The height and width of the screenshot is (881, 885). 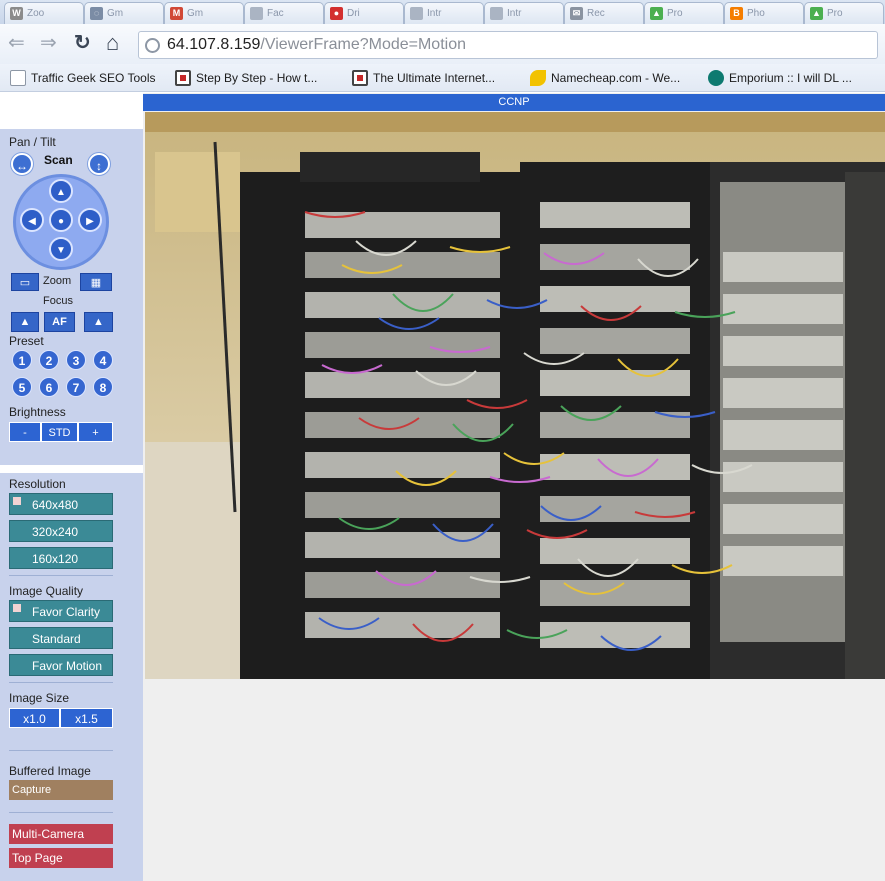 What do you see at coordinates (61, 249) in the screenshot?
I see `tilt-down-button: ▼` at bounding box center [61, 249].